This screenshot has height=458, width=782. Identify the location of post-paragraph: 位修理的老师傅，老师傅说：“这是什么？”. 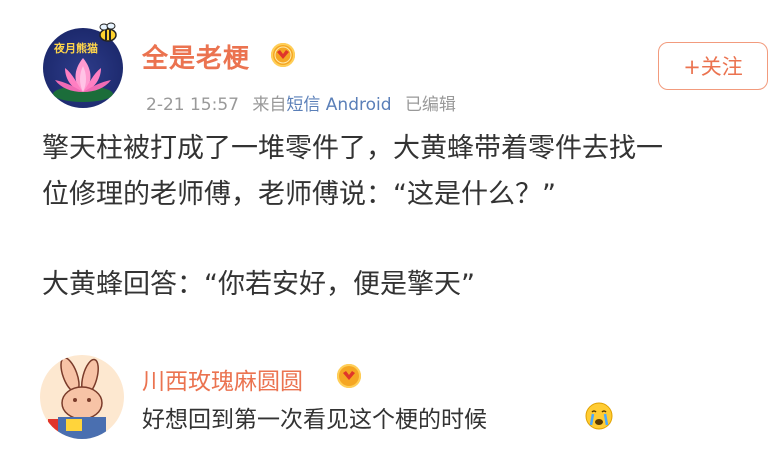
(299, 194).